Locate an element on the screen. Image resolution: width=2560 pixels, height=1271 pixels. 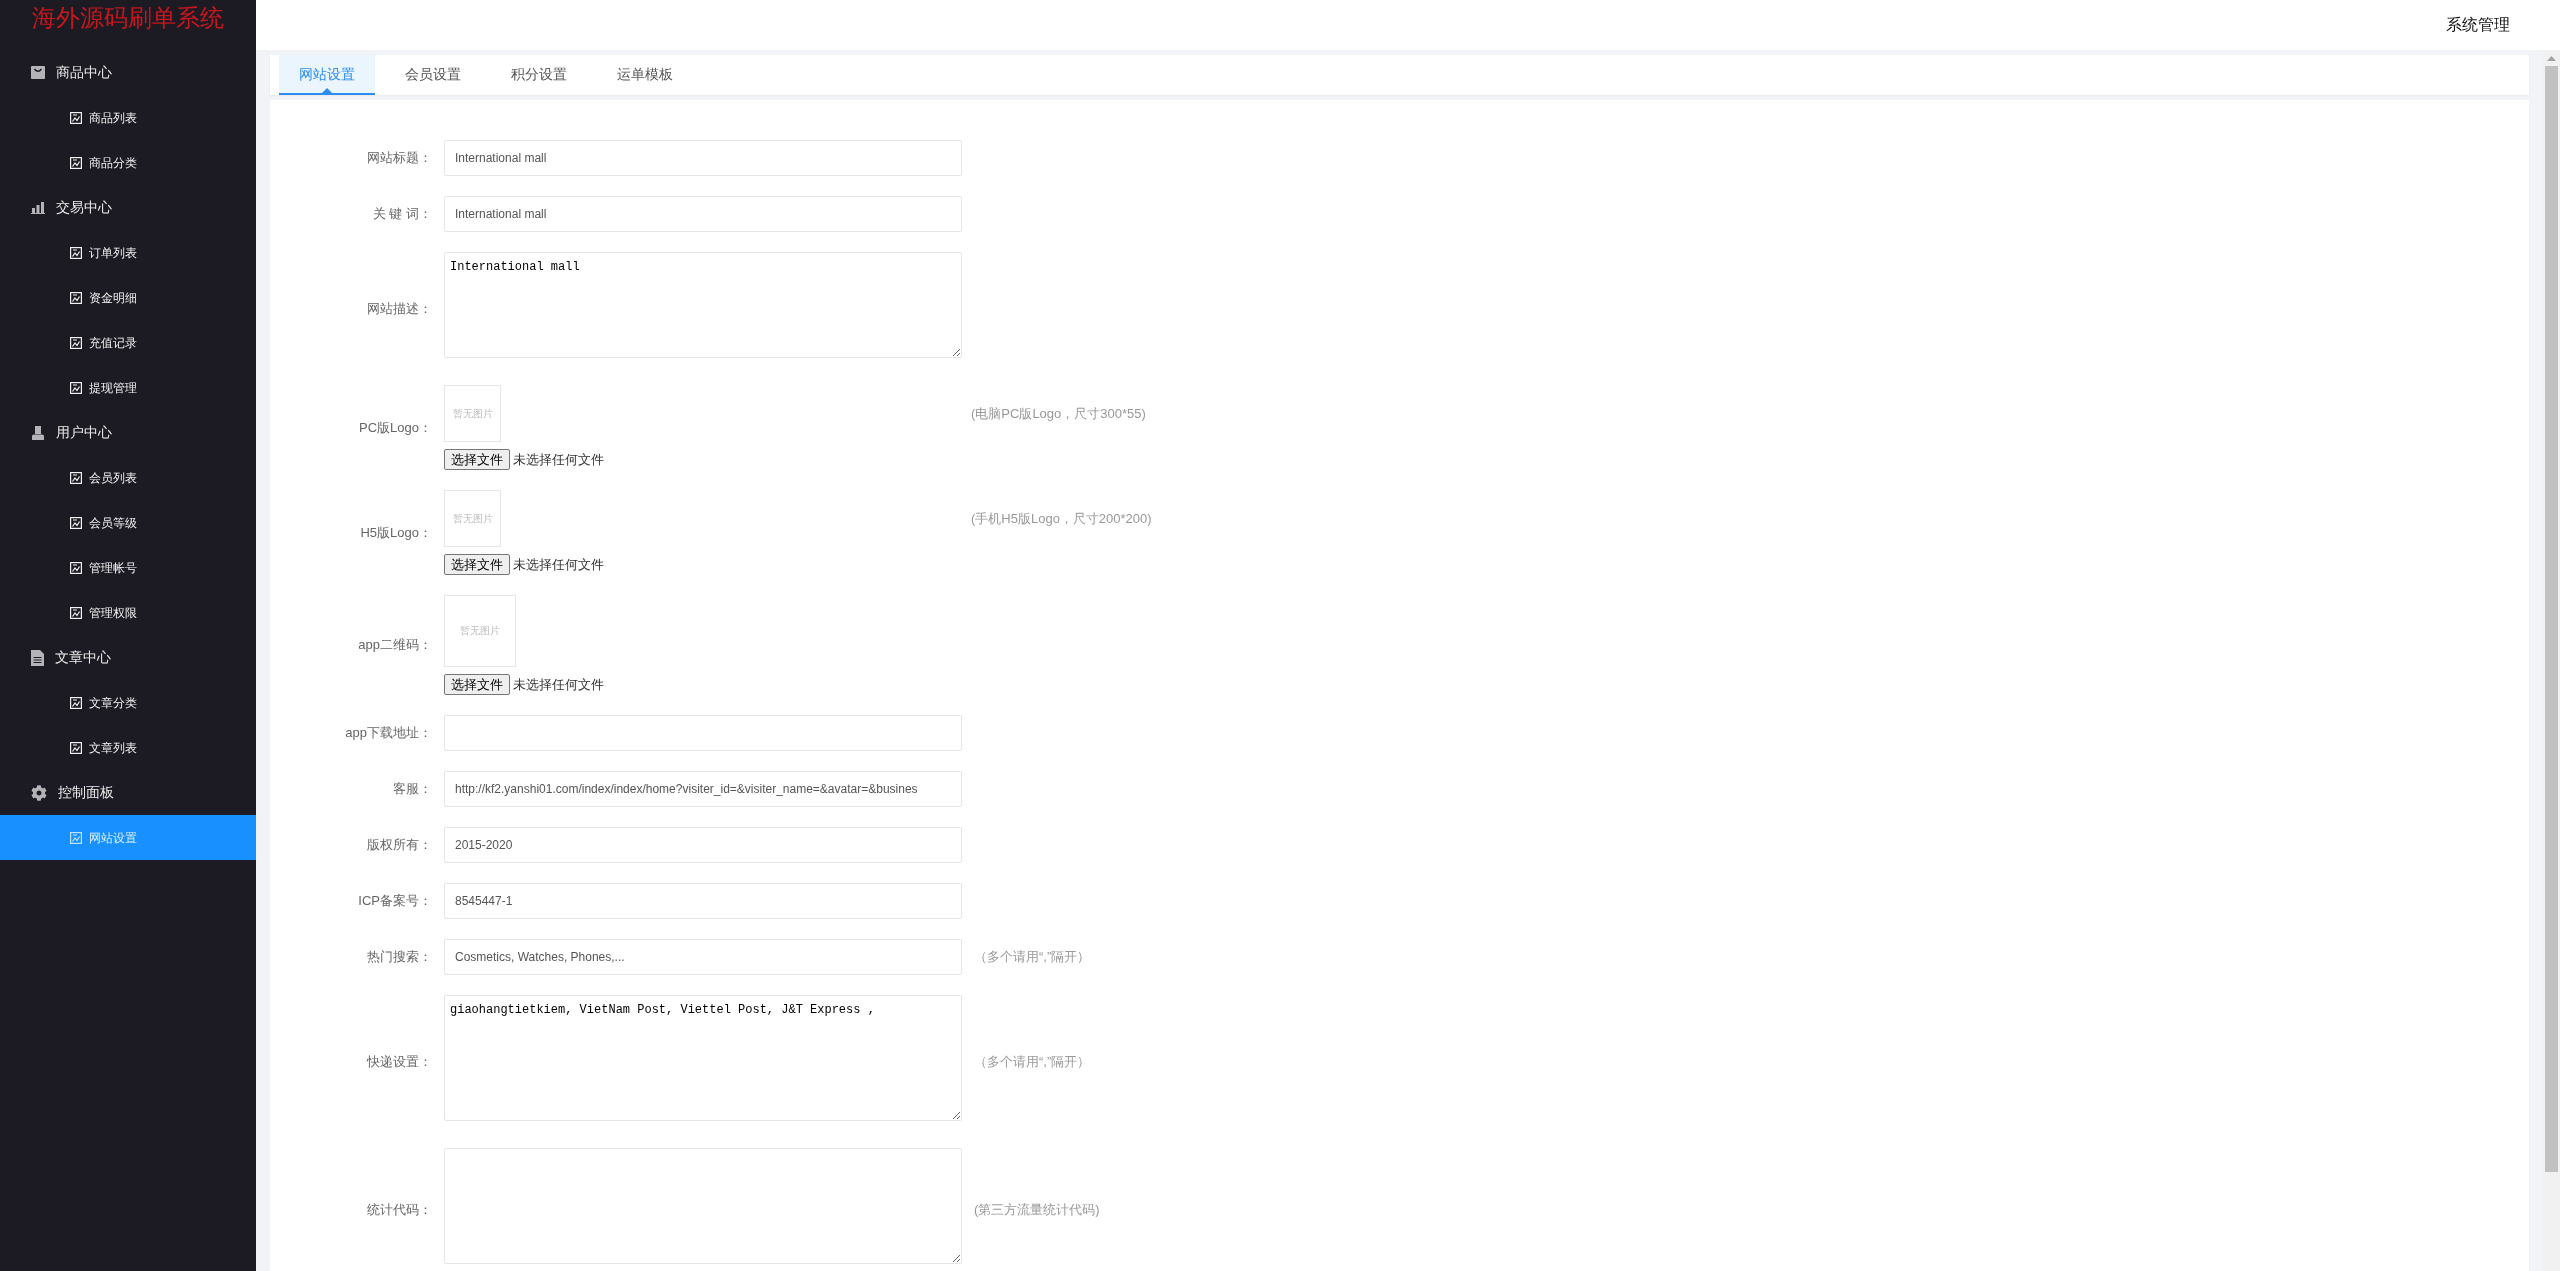
field-hint: (第三方流量统计代码) is located at coordinates (1037, 1209).